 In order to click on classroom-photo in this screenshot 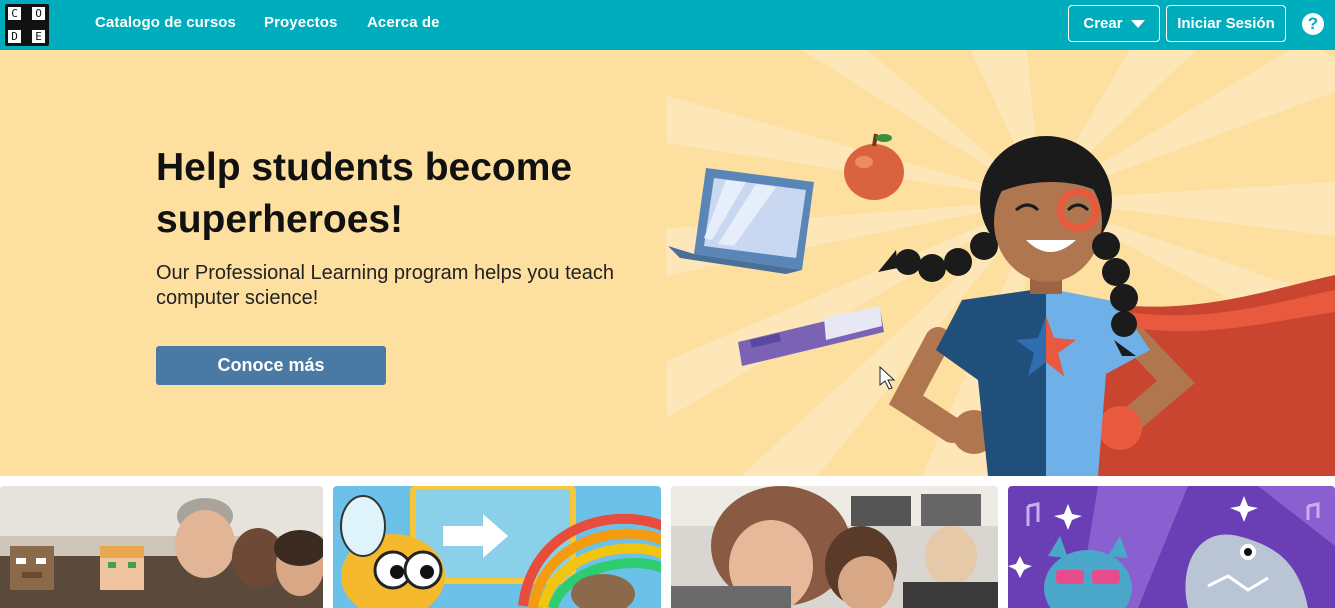, I will do `click(834, 547)`.